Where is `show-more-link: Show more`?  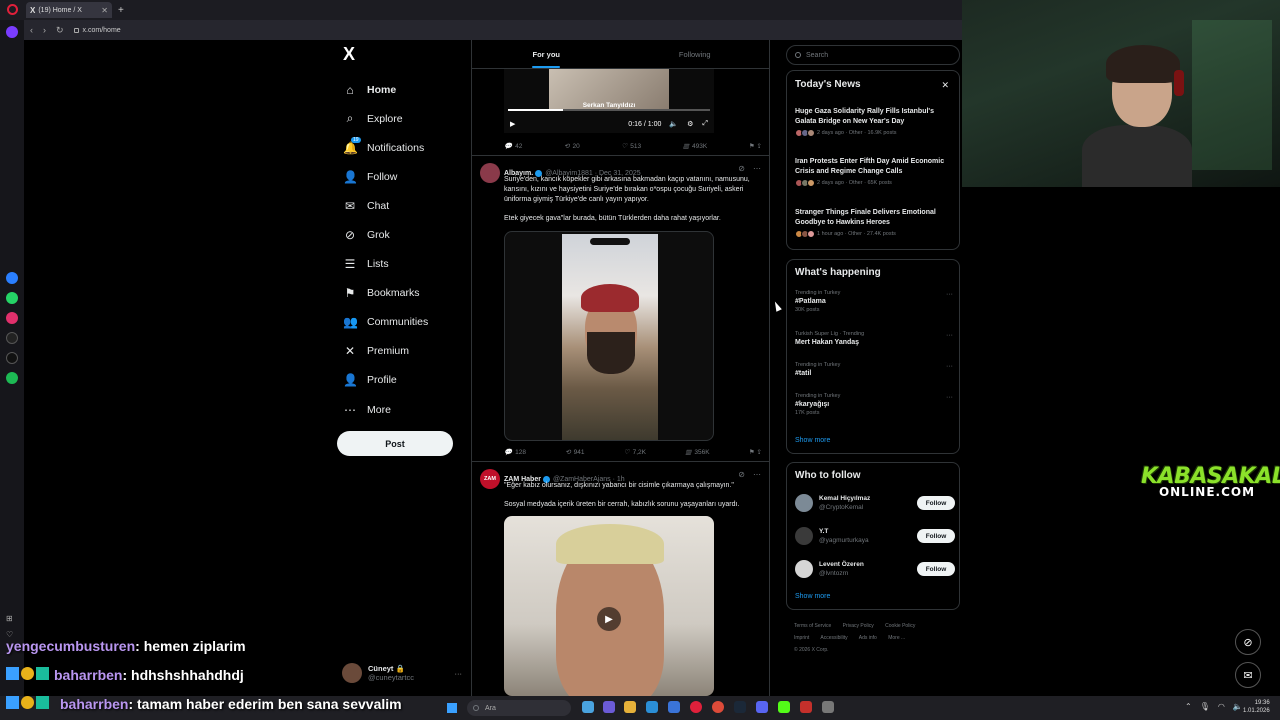 show-more-link: Show more is located at coordinates (812, 596).